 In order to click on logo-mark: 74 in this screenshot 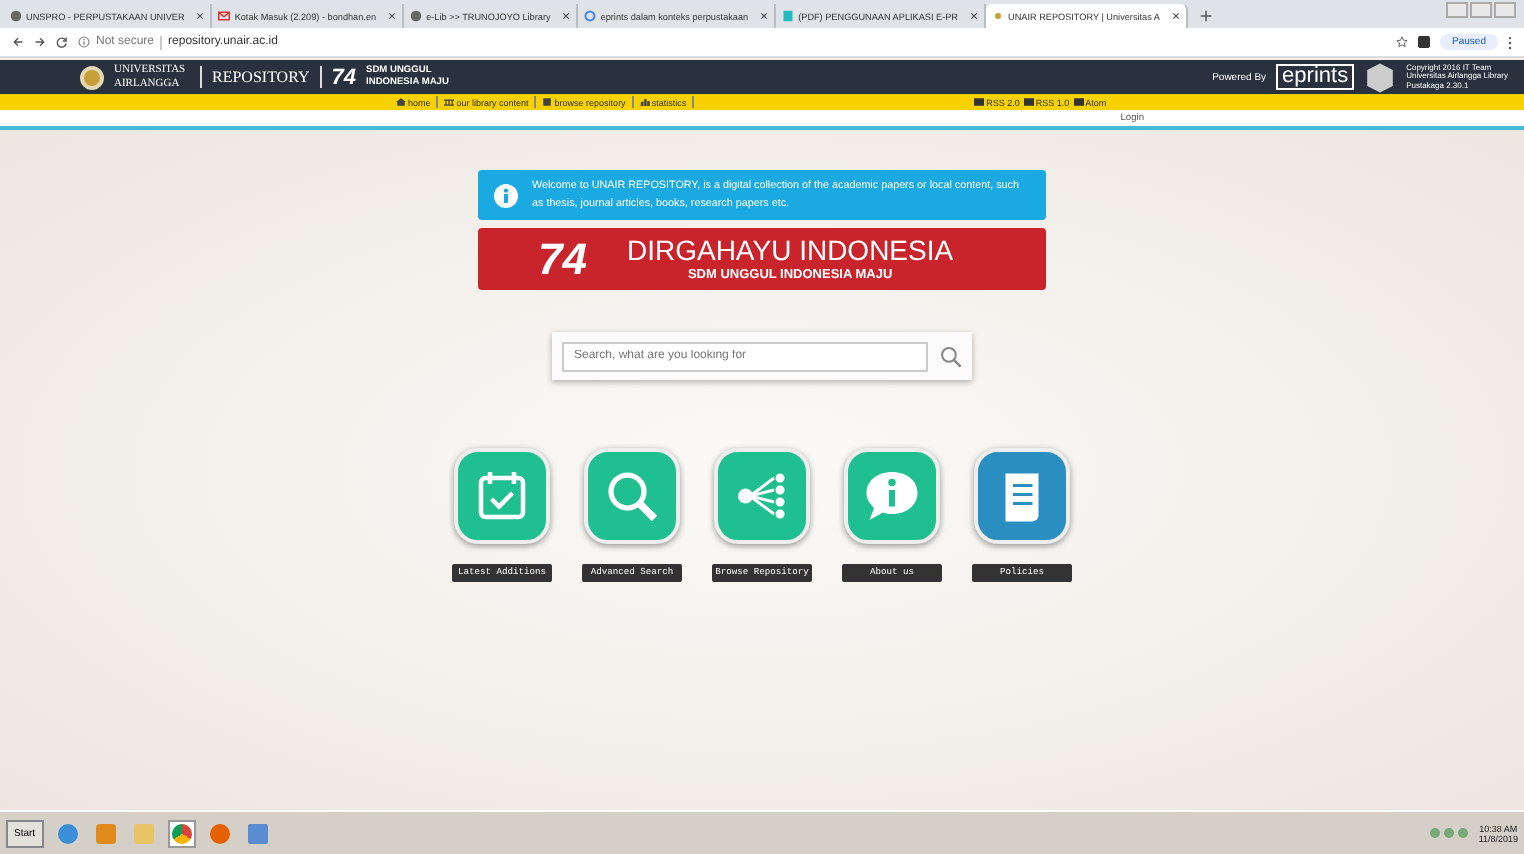, I will do `click(344, 77)`.